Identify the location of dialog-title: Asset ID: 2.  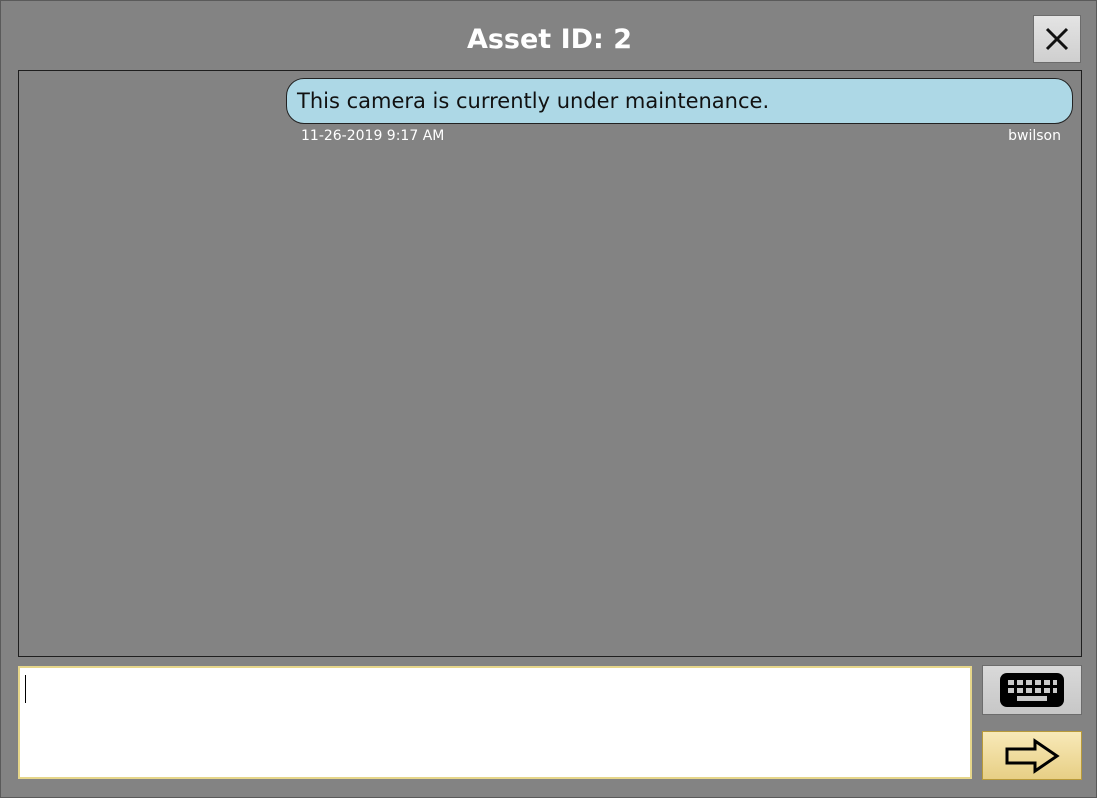
(549, 39).